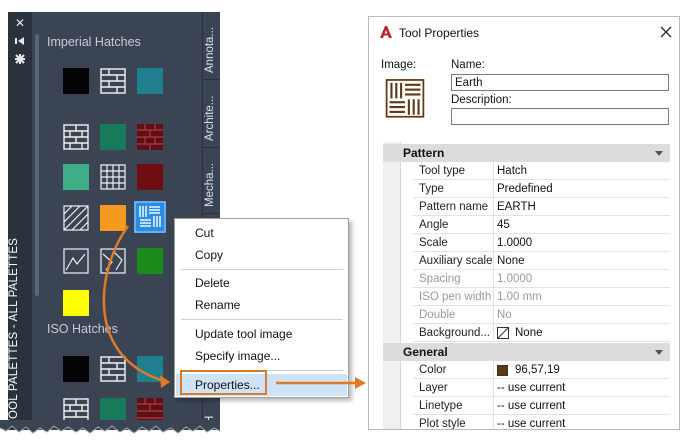  What do you see at coordinates (76, 218) in the screenshot?
I see `hatch-tool-diagonal` at bounding box center [76, 218].